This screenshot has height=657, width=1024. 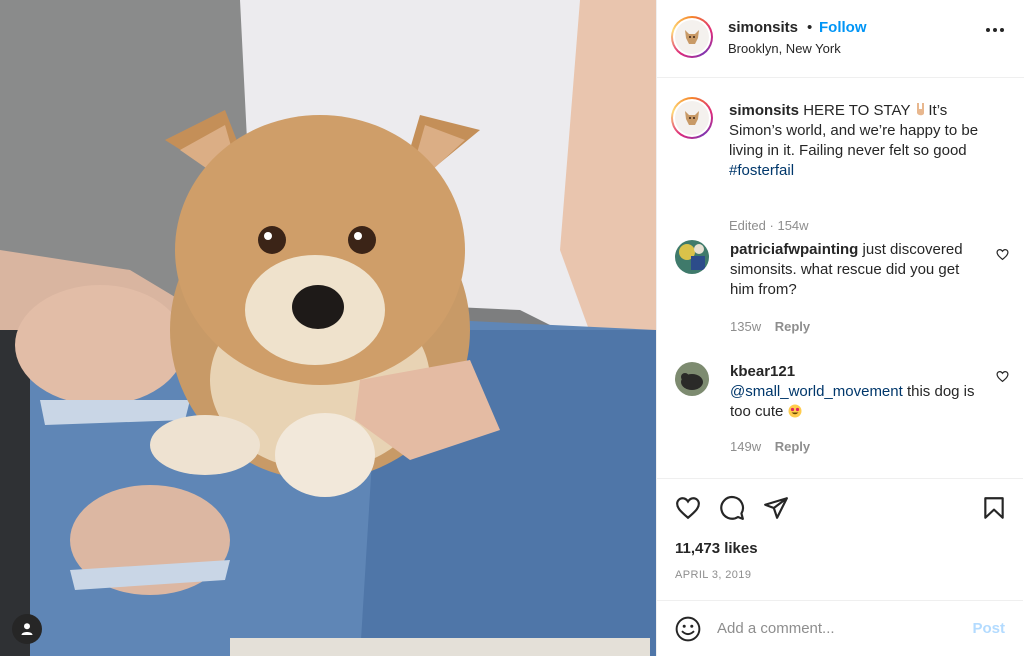 I want to click on bookmark-icon, so click(x=994, y=508).